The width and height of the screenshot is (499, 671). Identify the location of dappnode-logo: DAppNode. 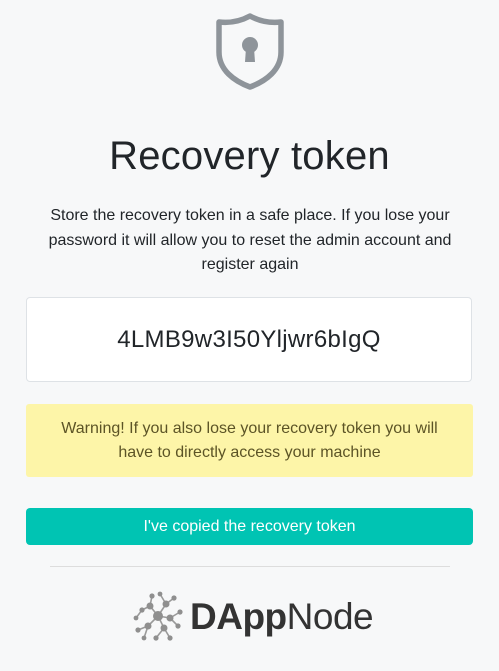
(252, 617).